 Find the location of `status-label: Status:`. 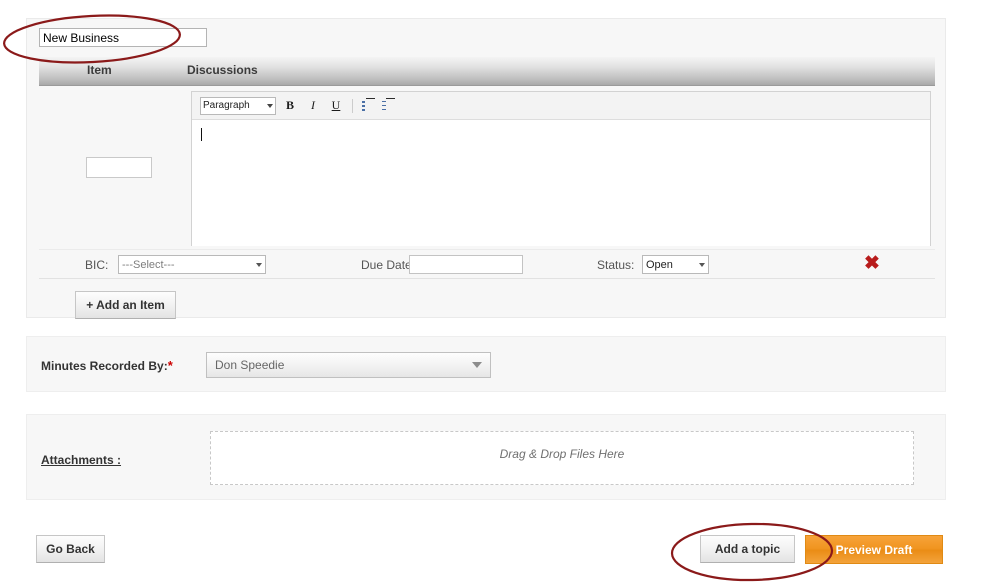

status-label: Status: is located at coordinates (616, 265).